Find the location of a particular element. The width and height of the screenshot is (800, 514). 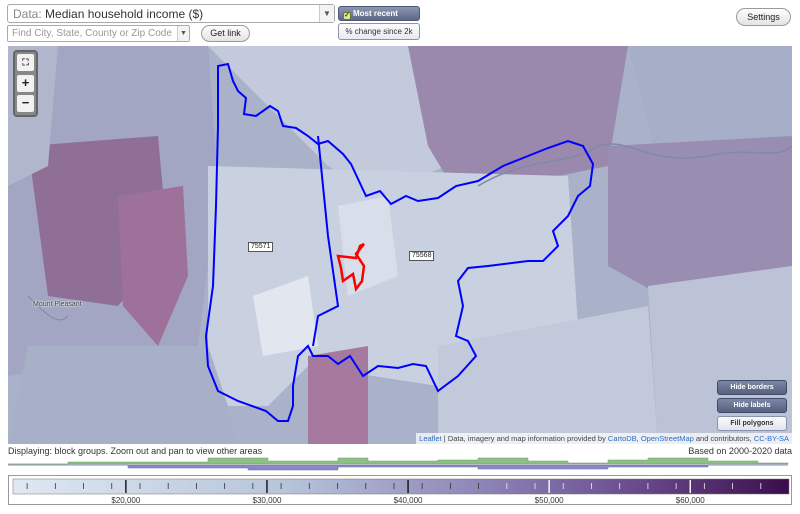

legend-tick-label: $40,000 is located at coordinates (408, 500).